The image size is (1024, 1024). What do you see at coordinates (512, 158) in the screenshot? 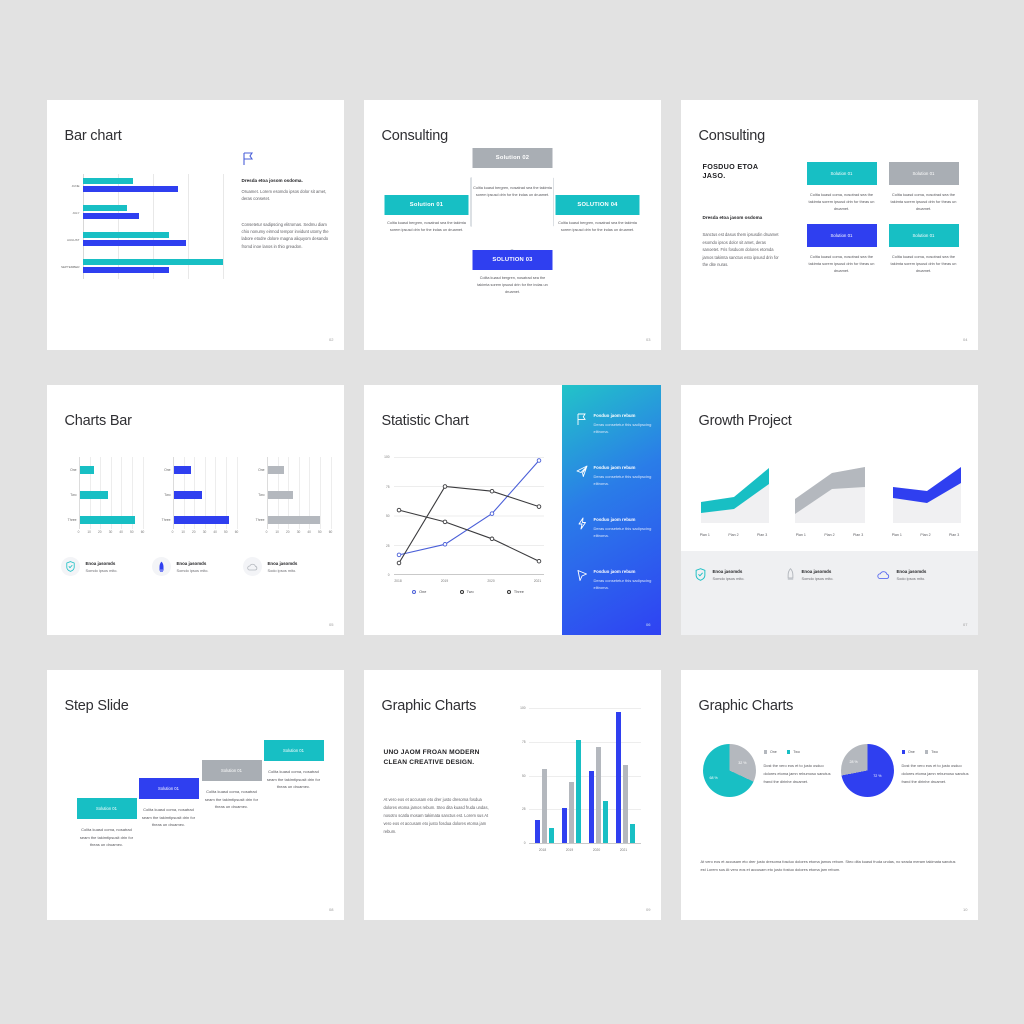
I see `solution-box-top: Solution 02` at bounding box center [512, 158].